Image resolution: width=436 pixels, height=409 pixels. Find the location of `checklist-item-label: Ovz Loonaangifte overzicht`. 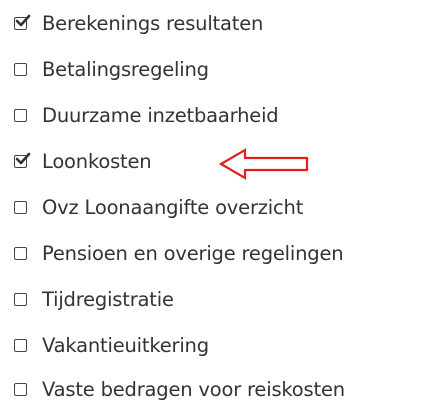

checklist-item-label: Ovz Loonaangifte overzicht is located at coordinates (173, 207).